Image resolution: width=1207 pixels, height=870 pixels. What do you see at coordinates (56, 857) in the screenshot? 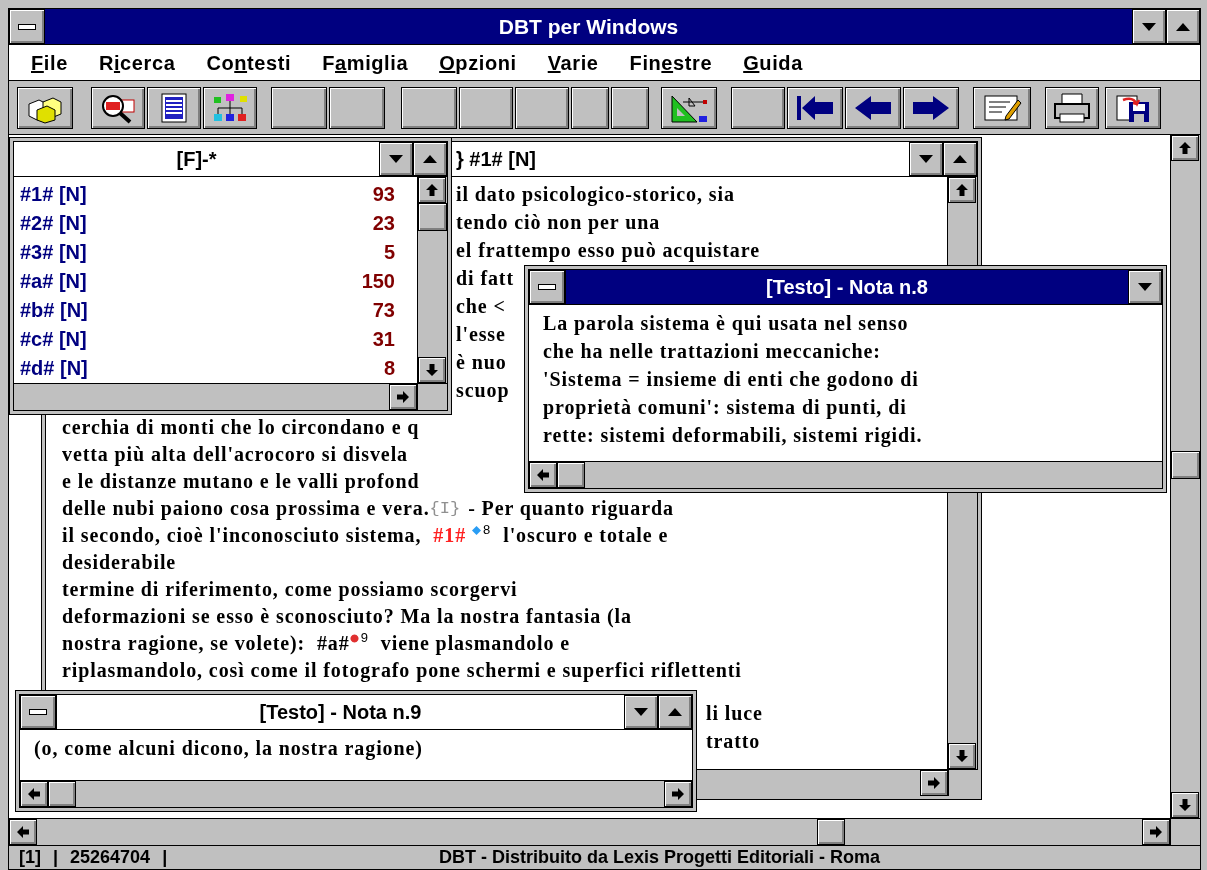
I see `status-field: |` at bounding box center [56, 857].